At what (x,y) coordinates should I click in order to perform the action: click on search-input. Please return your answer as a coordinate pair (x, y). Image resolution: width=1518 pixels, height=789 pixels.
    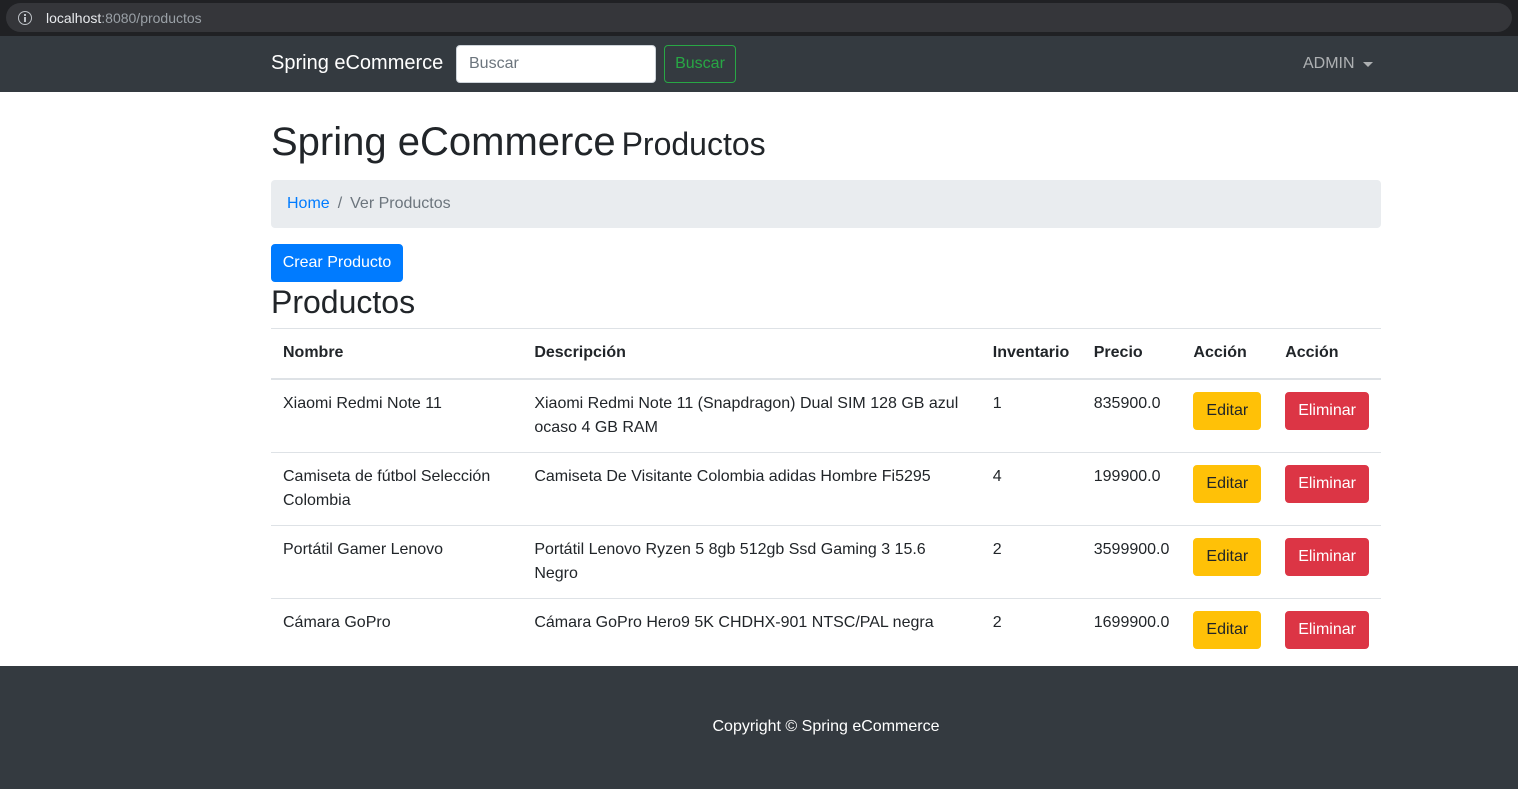
    Looking at the image, I should click on (556, 64).